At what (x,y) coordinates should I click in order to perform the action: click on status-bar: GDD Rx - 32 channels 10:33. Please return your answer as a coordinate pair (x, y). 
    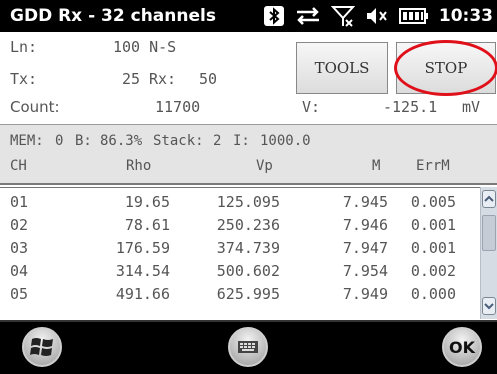
    Looking at the image, I should click on (248, 16).